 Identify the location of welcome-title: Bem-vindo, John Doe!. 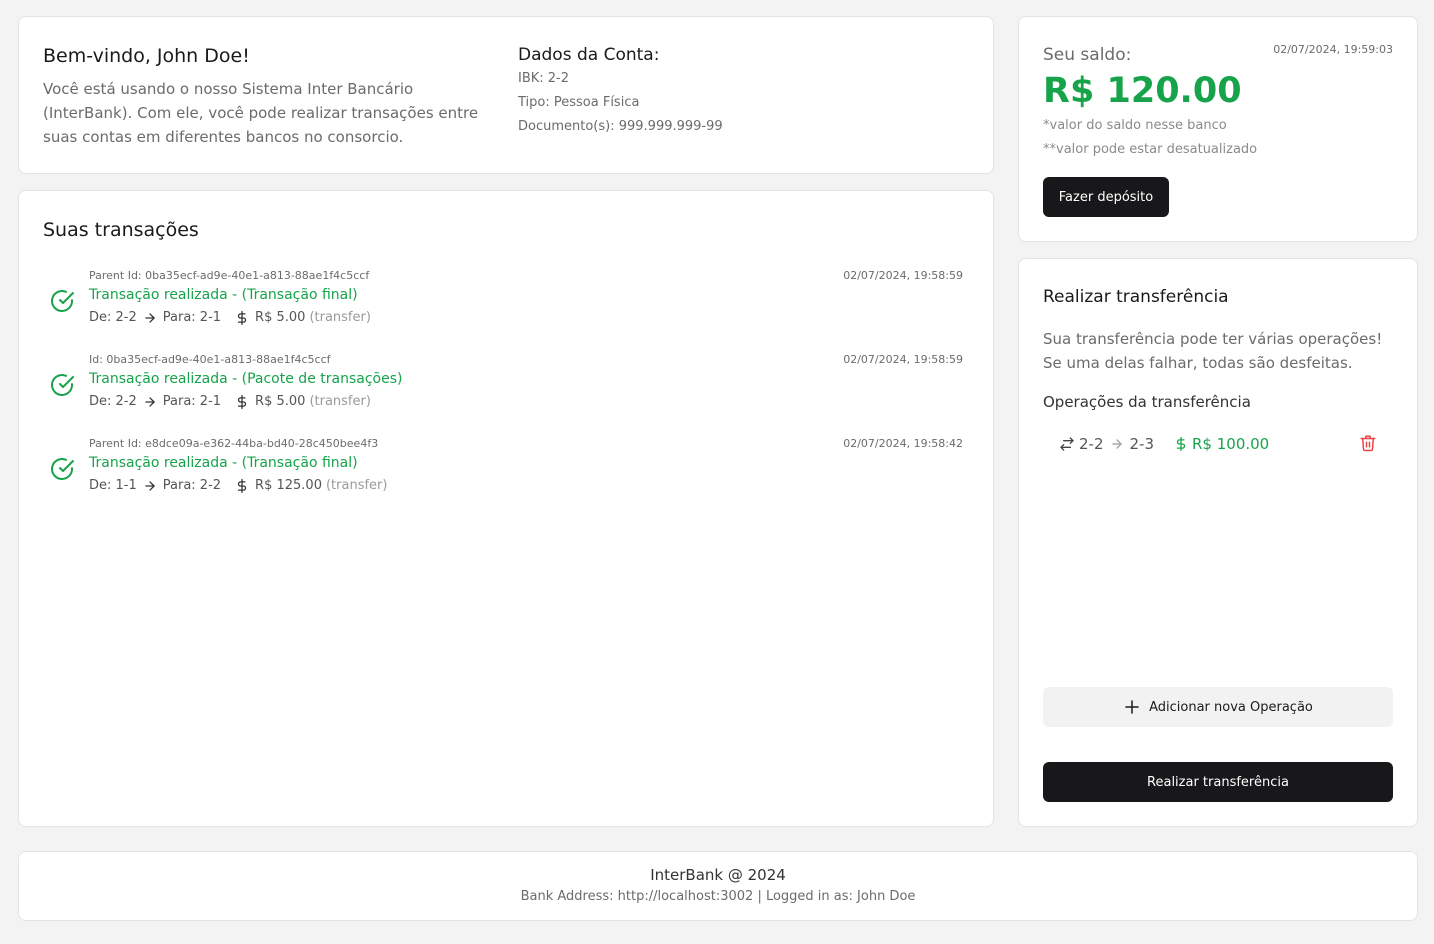
(146, 56).